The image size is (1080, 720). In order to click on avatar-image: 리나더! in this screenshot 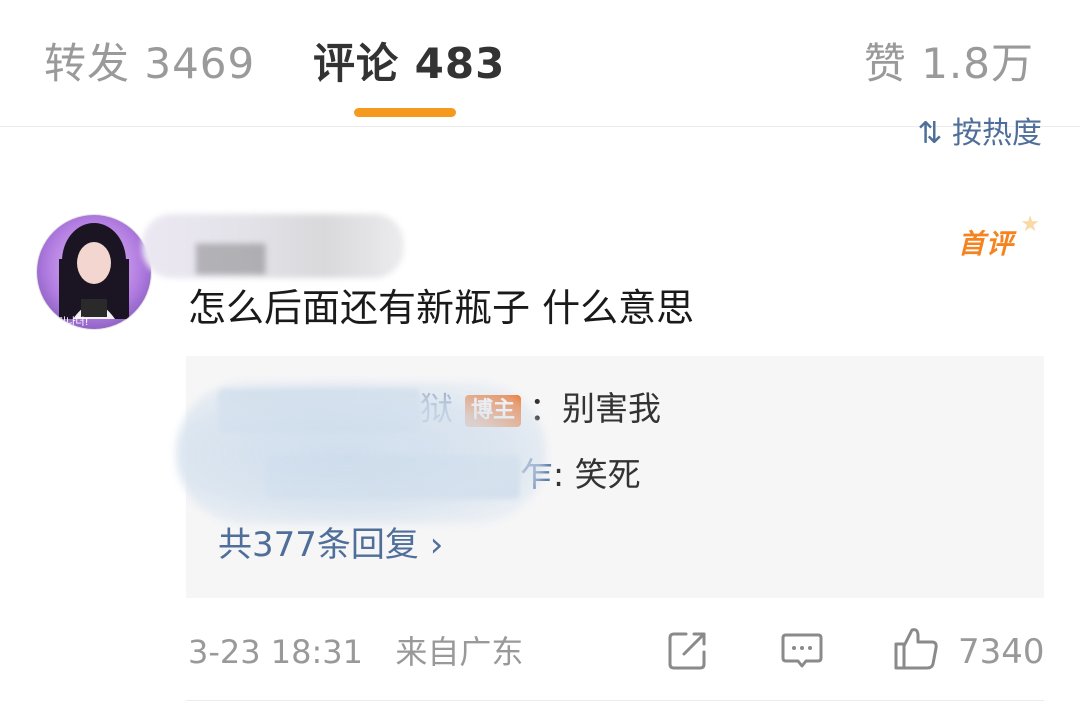, I will do `click(94, 272)`.